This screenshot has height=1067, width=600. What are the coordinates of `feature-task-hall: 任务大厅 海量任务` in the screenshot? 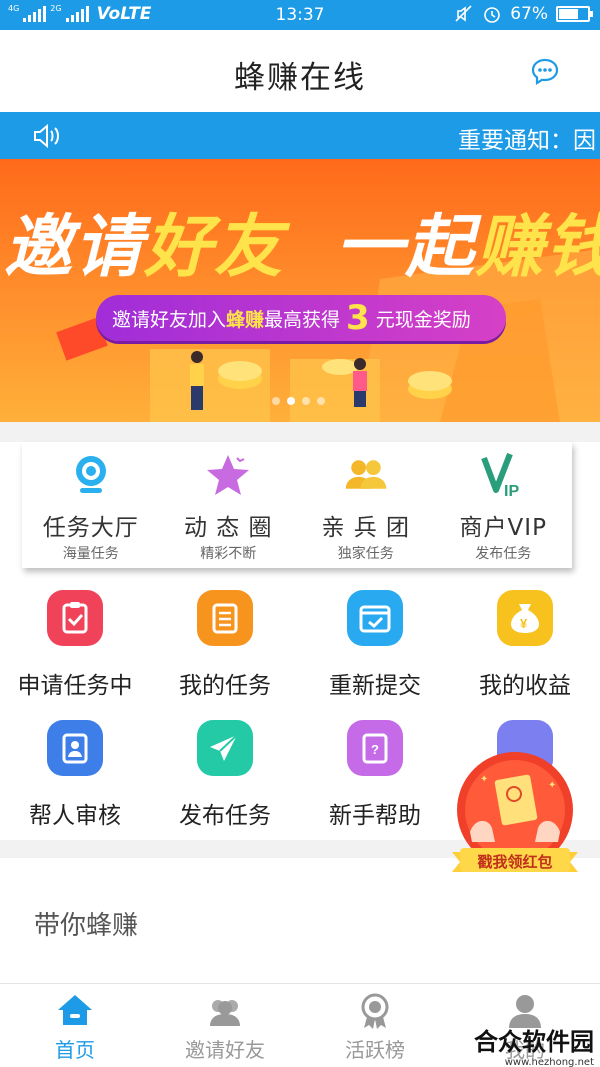 It's located at (91, 505).